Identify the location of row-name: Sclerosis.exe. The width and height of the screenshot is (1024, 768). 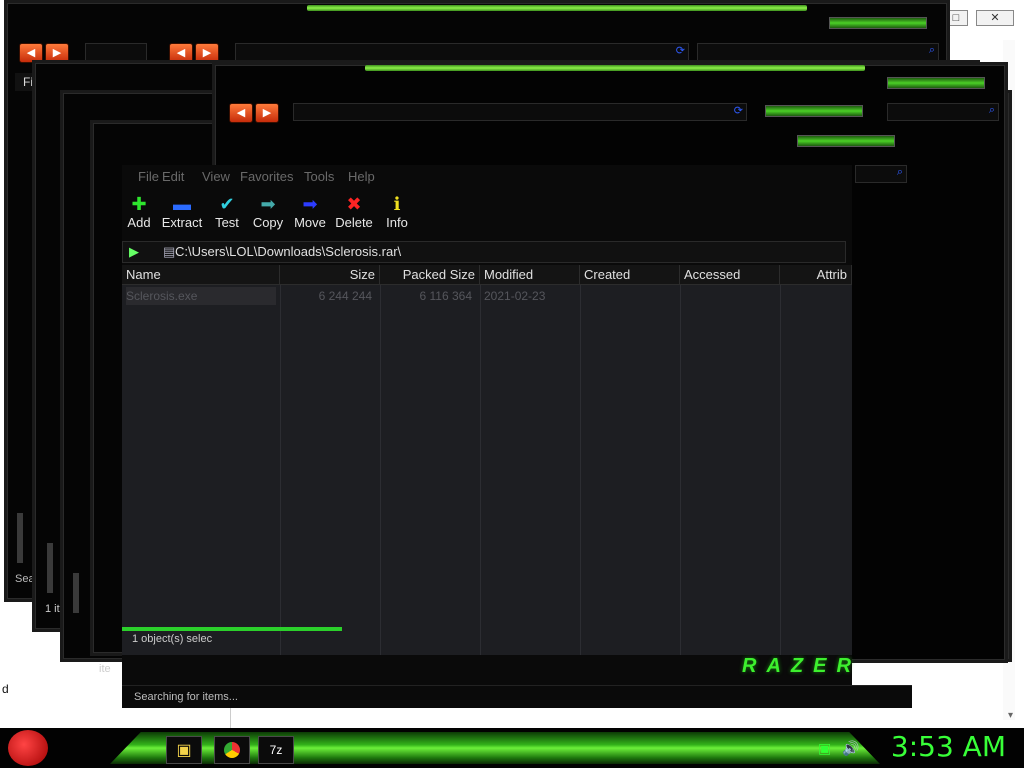
(201, 296).